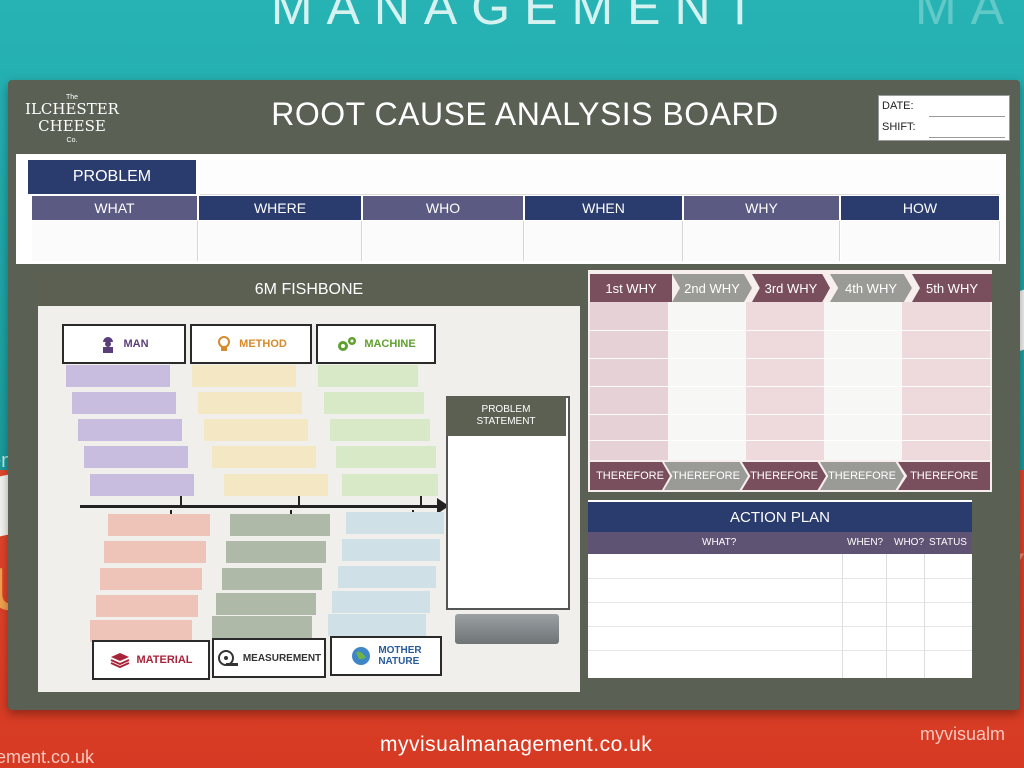  Describe the element at coordinates (282, 658) in the screenshot. I see `category-measurement-label: MEASUREMENT` at that location.